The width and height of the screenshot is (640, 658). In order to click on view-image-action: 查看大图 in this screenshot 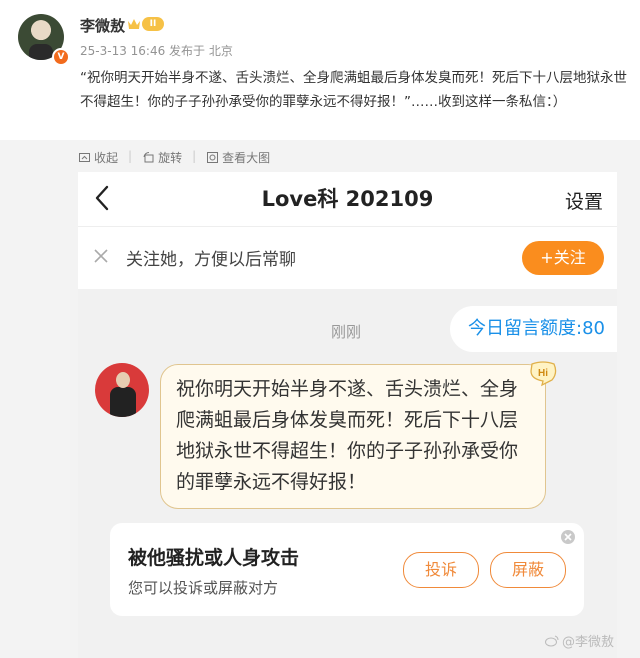, I will do `click(238, 157)`.